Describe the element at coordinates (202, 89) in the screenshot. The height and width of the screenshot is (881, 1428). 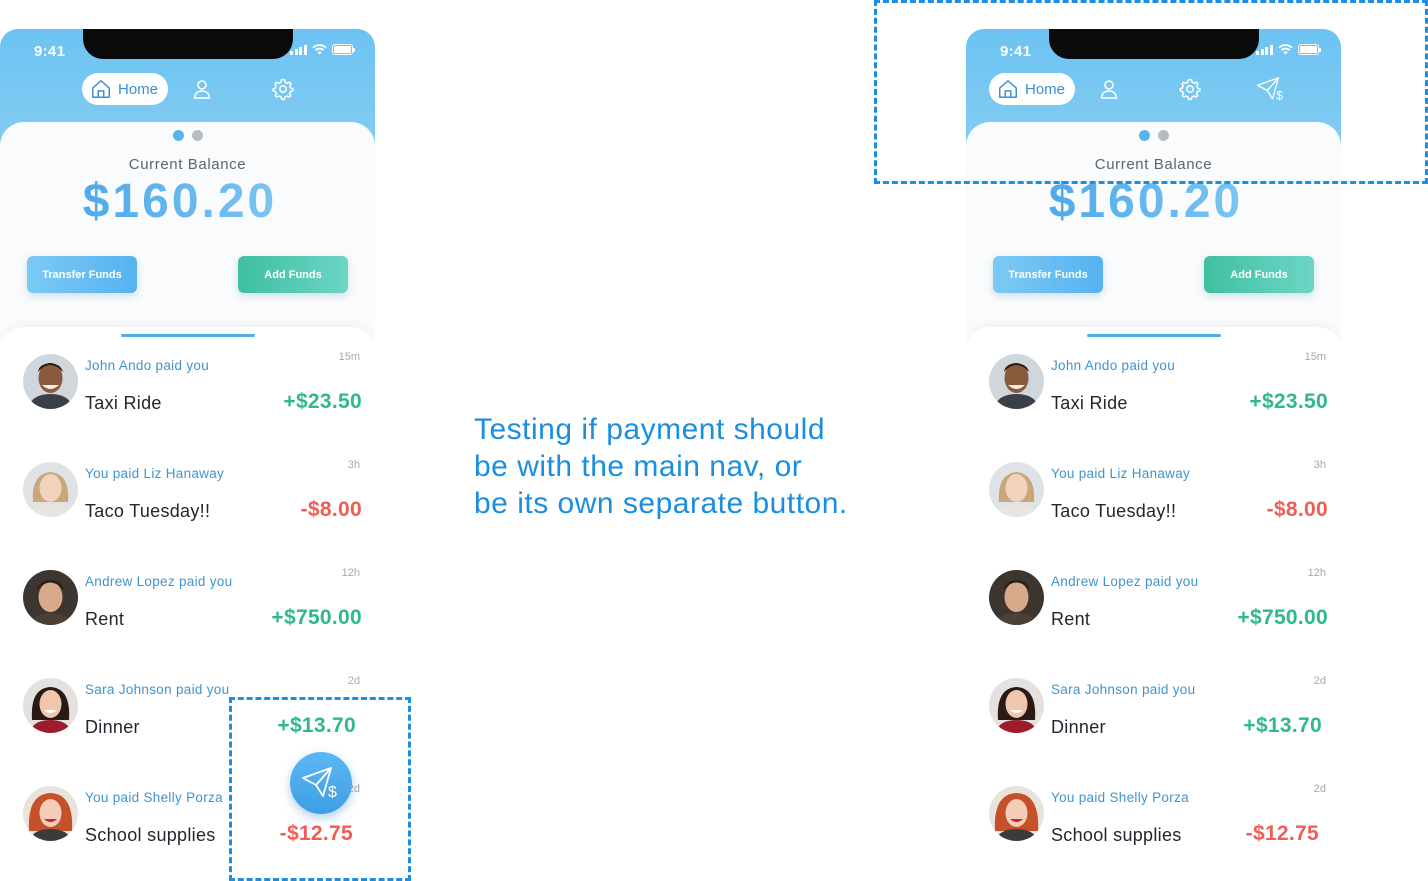
I see `person-icon` at that location.